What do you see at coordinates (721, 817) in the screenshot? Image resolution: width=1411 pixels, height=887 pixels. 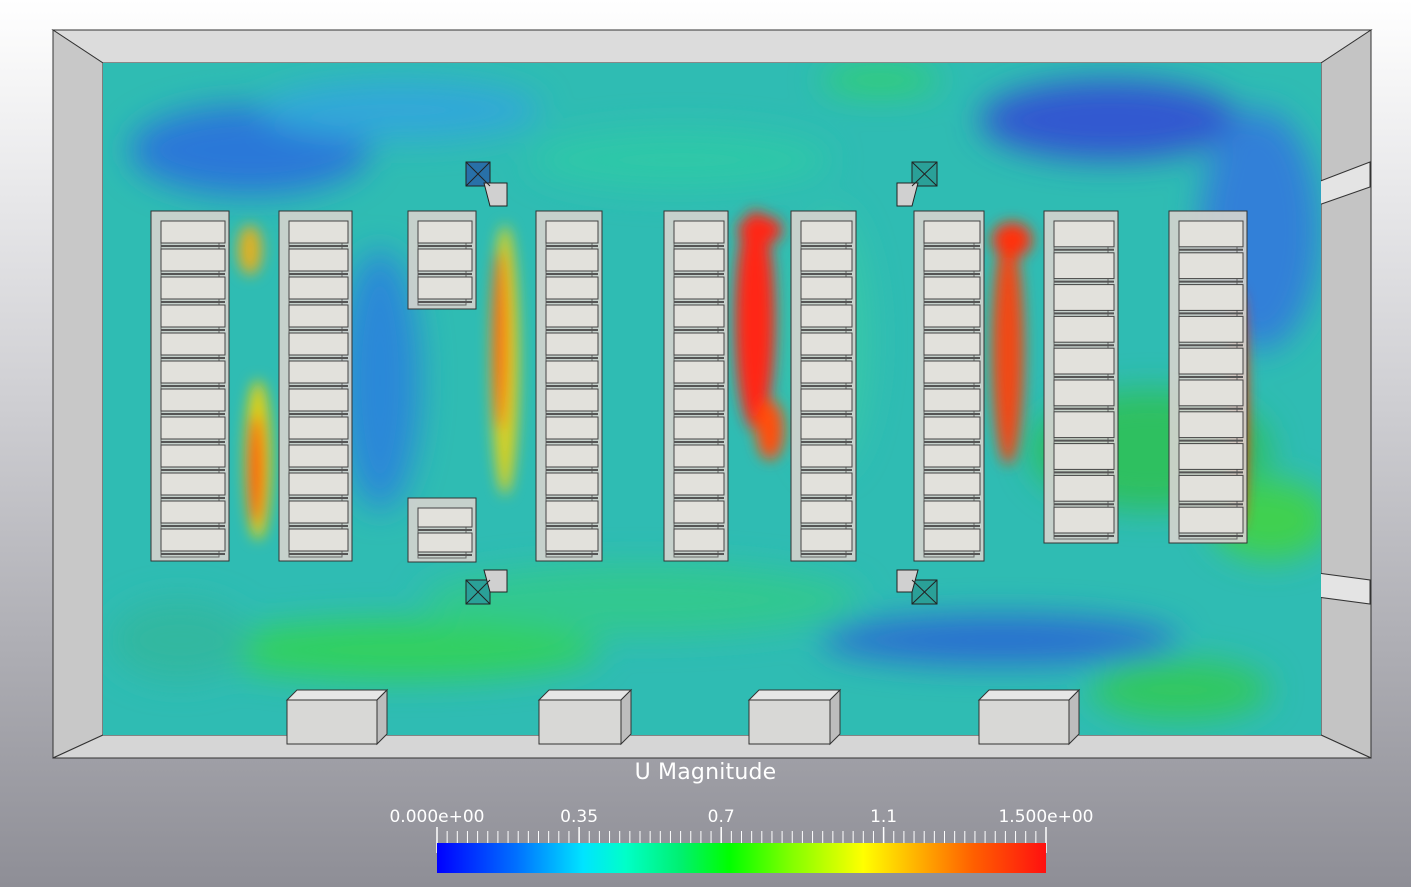 I see `colorbar-label: 0.7` at bounding box center [721, 817].